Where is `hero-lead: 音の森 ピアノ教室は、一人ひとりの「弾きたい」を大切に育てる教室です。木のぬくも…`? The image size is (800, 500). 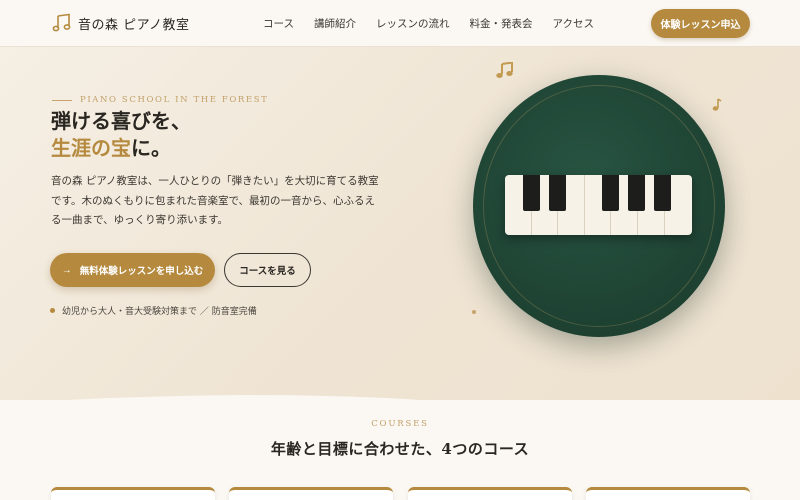 hero-lead: 音の森 ピアノ教室は、一人ひとりの「弾きたい」を大切に育てる教室です。木のぬくも… is located at coordinates (215, 200).